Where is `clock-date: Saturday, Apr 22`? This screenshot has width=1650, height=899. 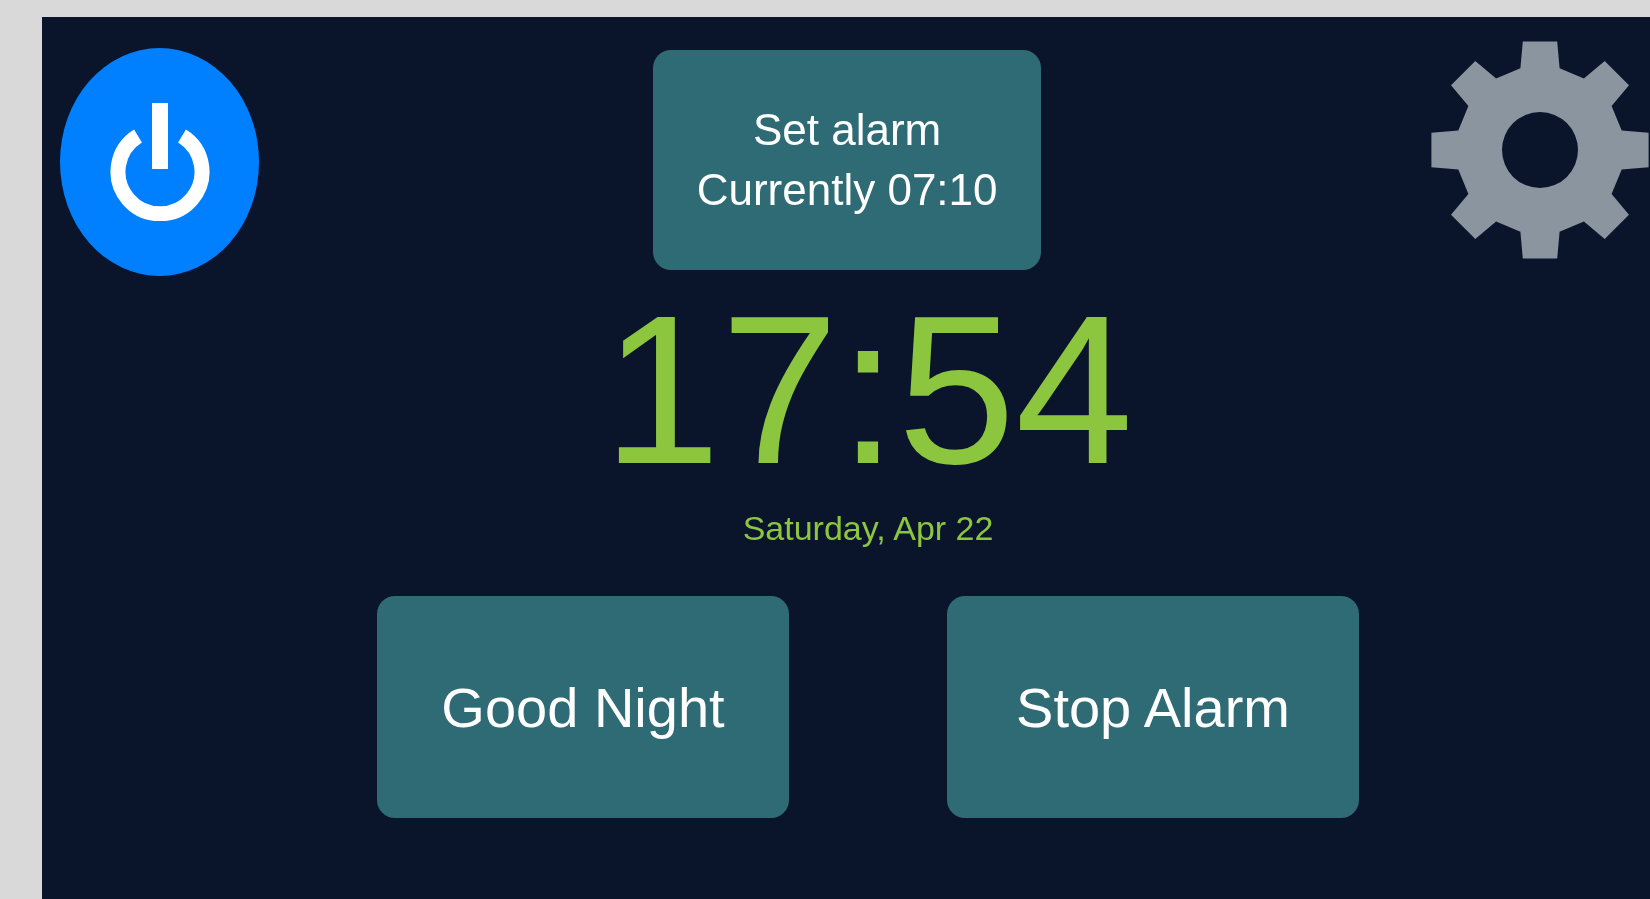
clock-date: Saturday, Apr 22 is located at coordinates (868, 528).